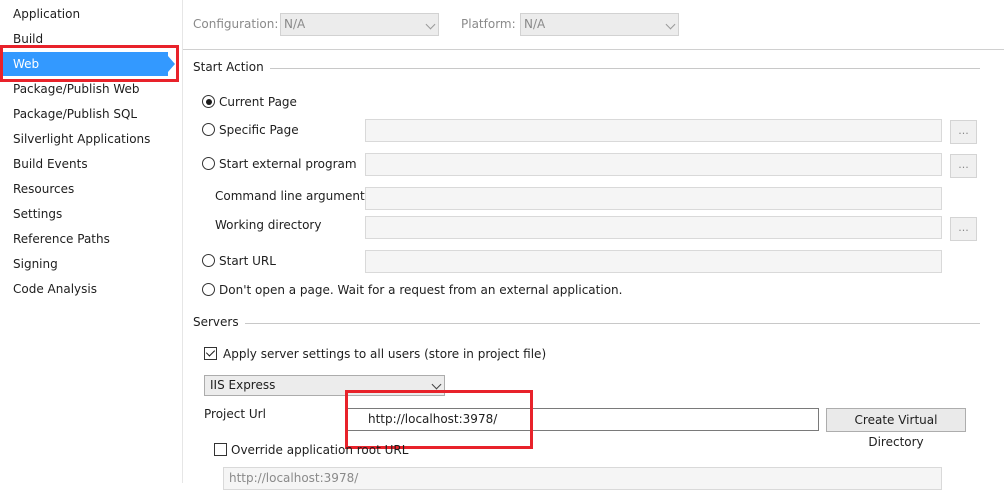  I want to click on command-line-arguments-label: Command line arguments, so click(293, 196).